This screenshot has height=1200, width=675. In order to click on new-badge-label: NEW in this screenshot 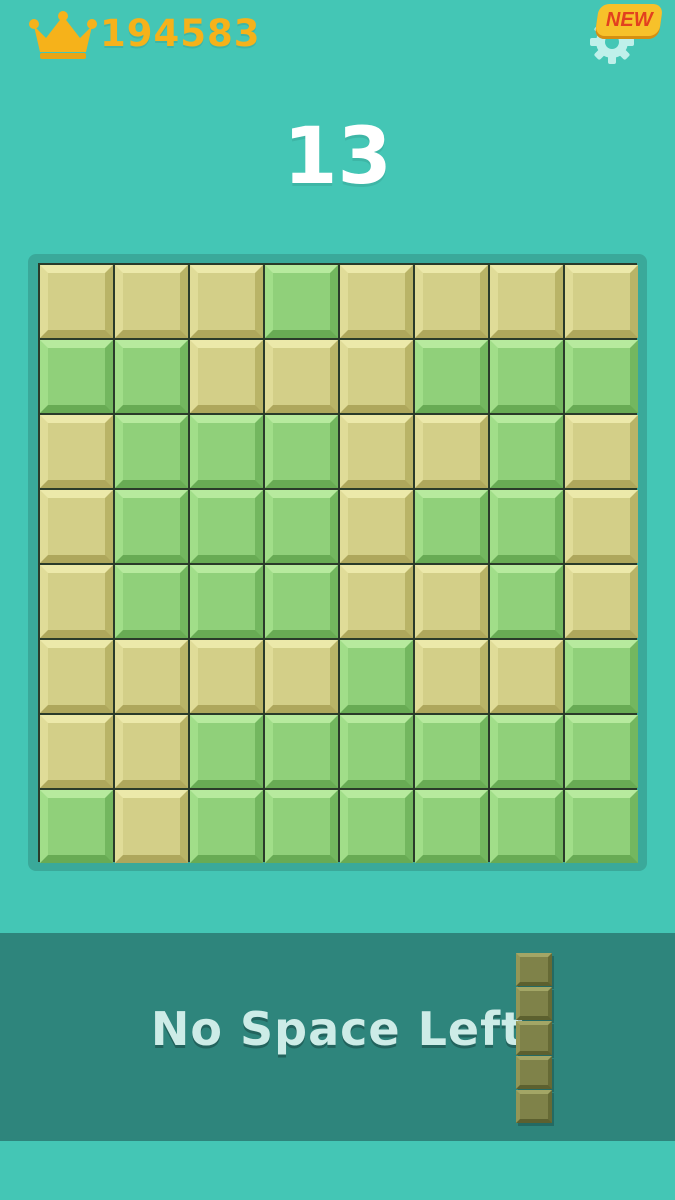, I will do `click(629, 19)`.